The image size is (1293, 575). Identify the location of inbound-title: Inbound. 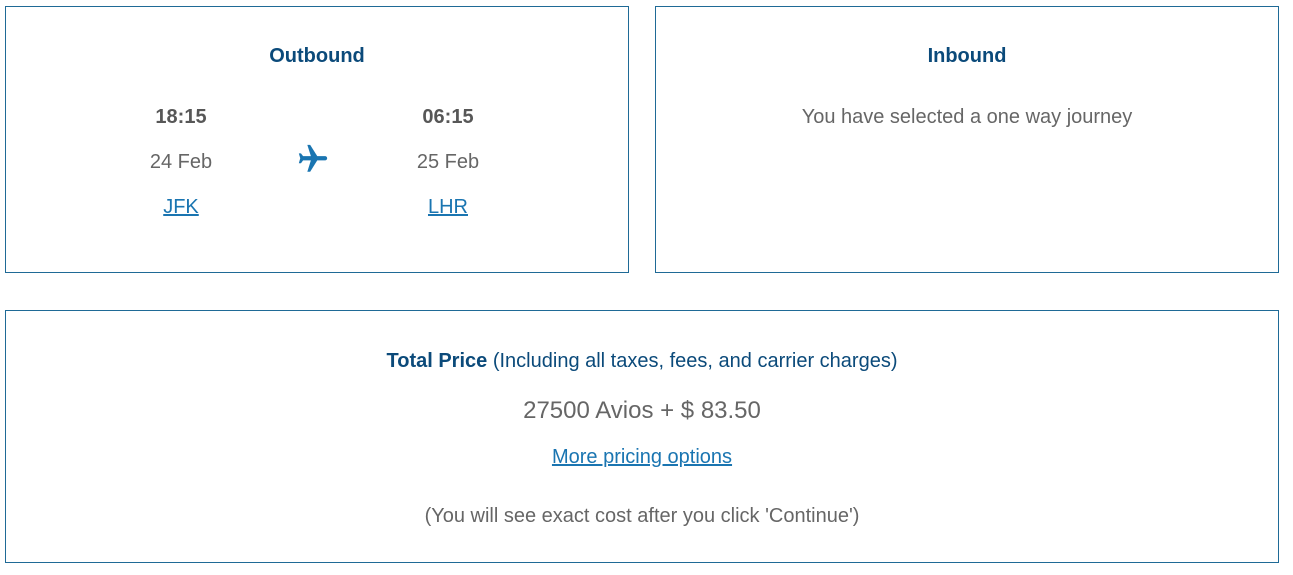
(967, 56).